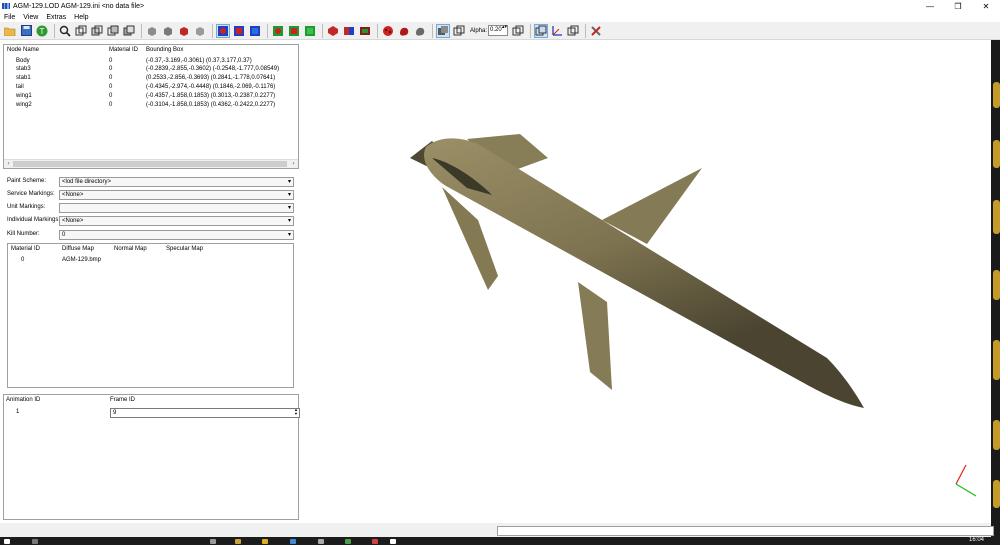  Describe the element at coordinates (164, 50) in the screenshot. I see `bounding-box-header: Bounding Box` at that location.